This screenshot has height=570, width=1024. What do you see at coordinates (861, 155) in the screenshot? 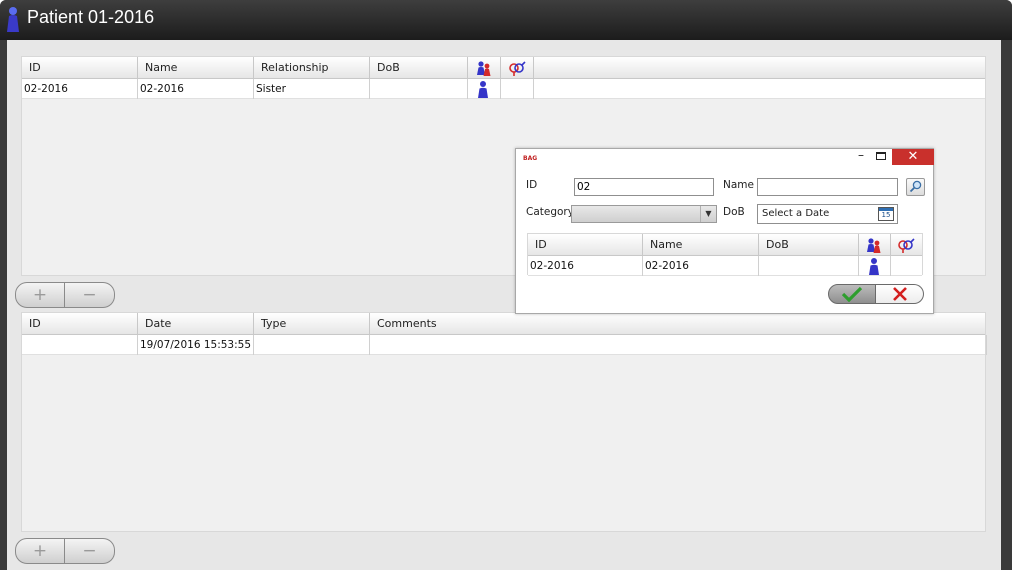
I see `minimize-button: –` at bounding box center [861, 155].